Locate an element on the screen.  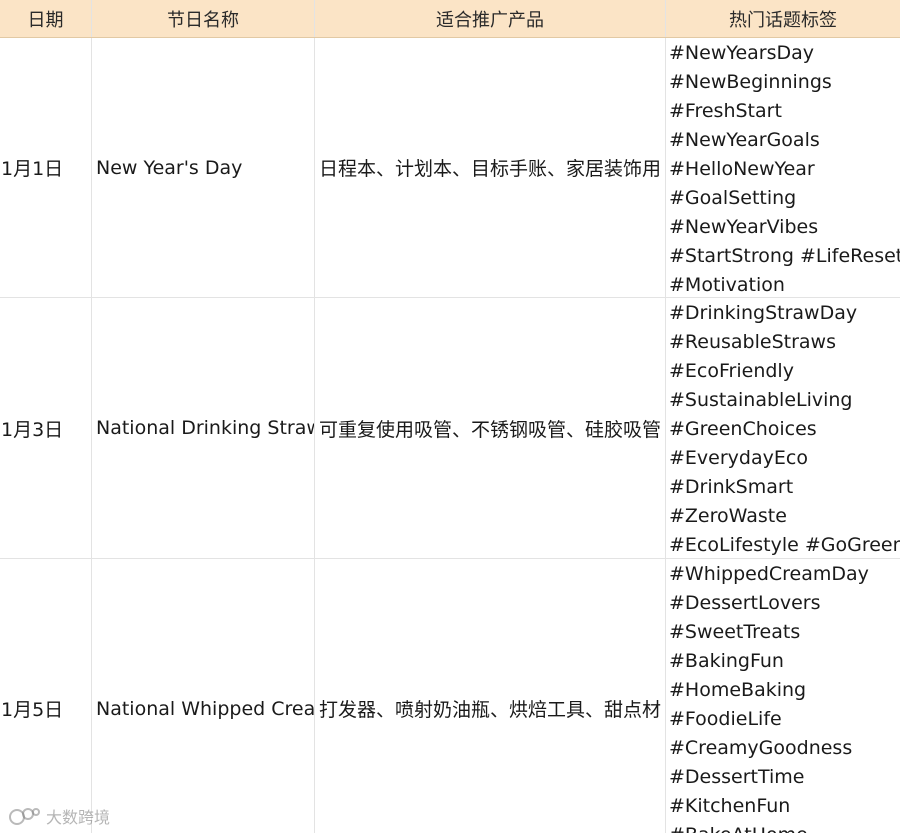
hashtag-line: #BakeAtHome is located at coordinates (738, 827).